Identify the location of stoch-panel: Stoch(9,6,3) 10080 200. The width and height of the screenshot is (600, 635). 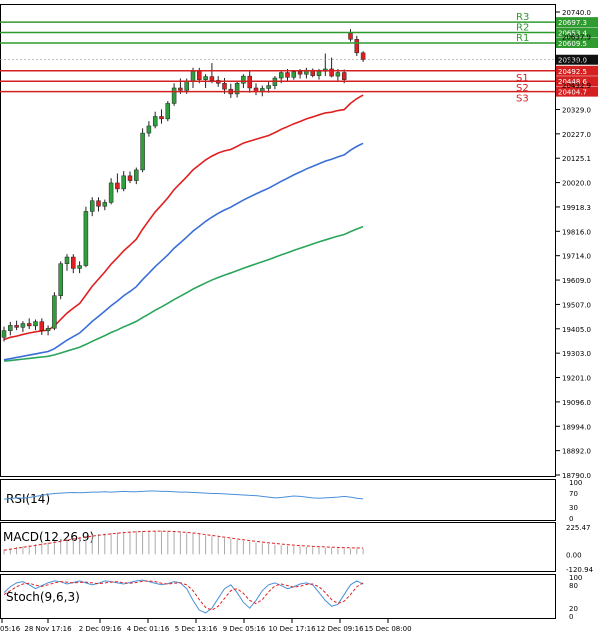
(291, 597).